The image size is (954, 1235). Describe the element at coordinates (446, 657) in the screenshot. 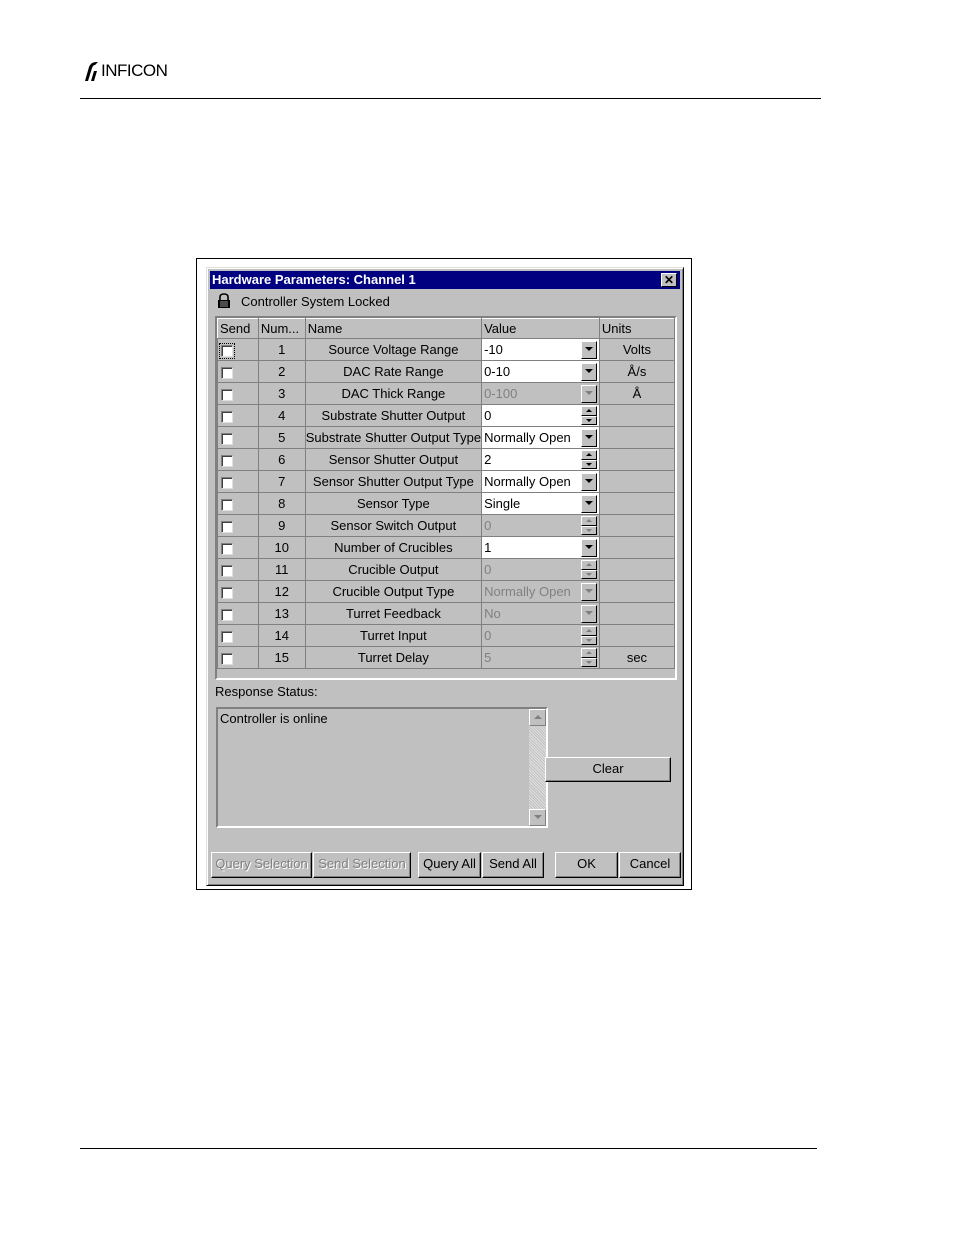

I see `table-row: 15 Turret Delay 5 sec` at that location.